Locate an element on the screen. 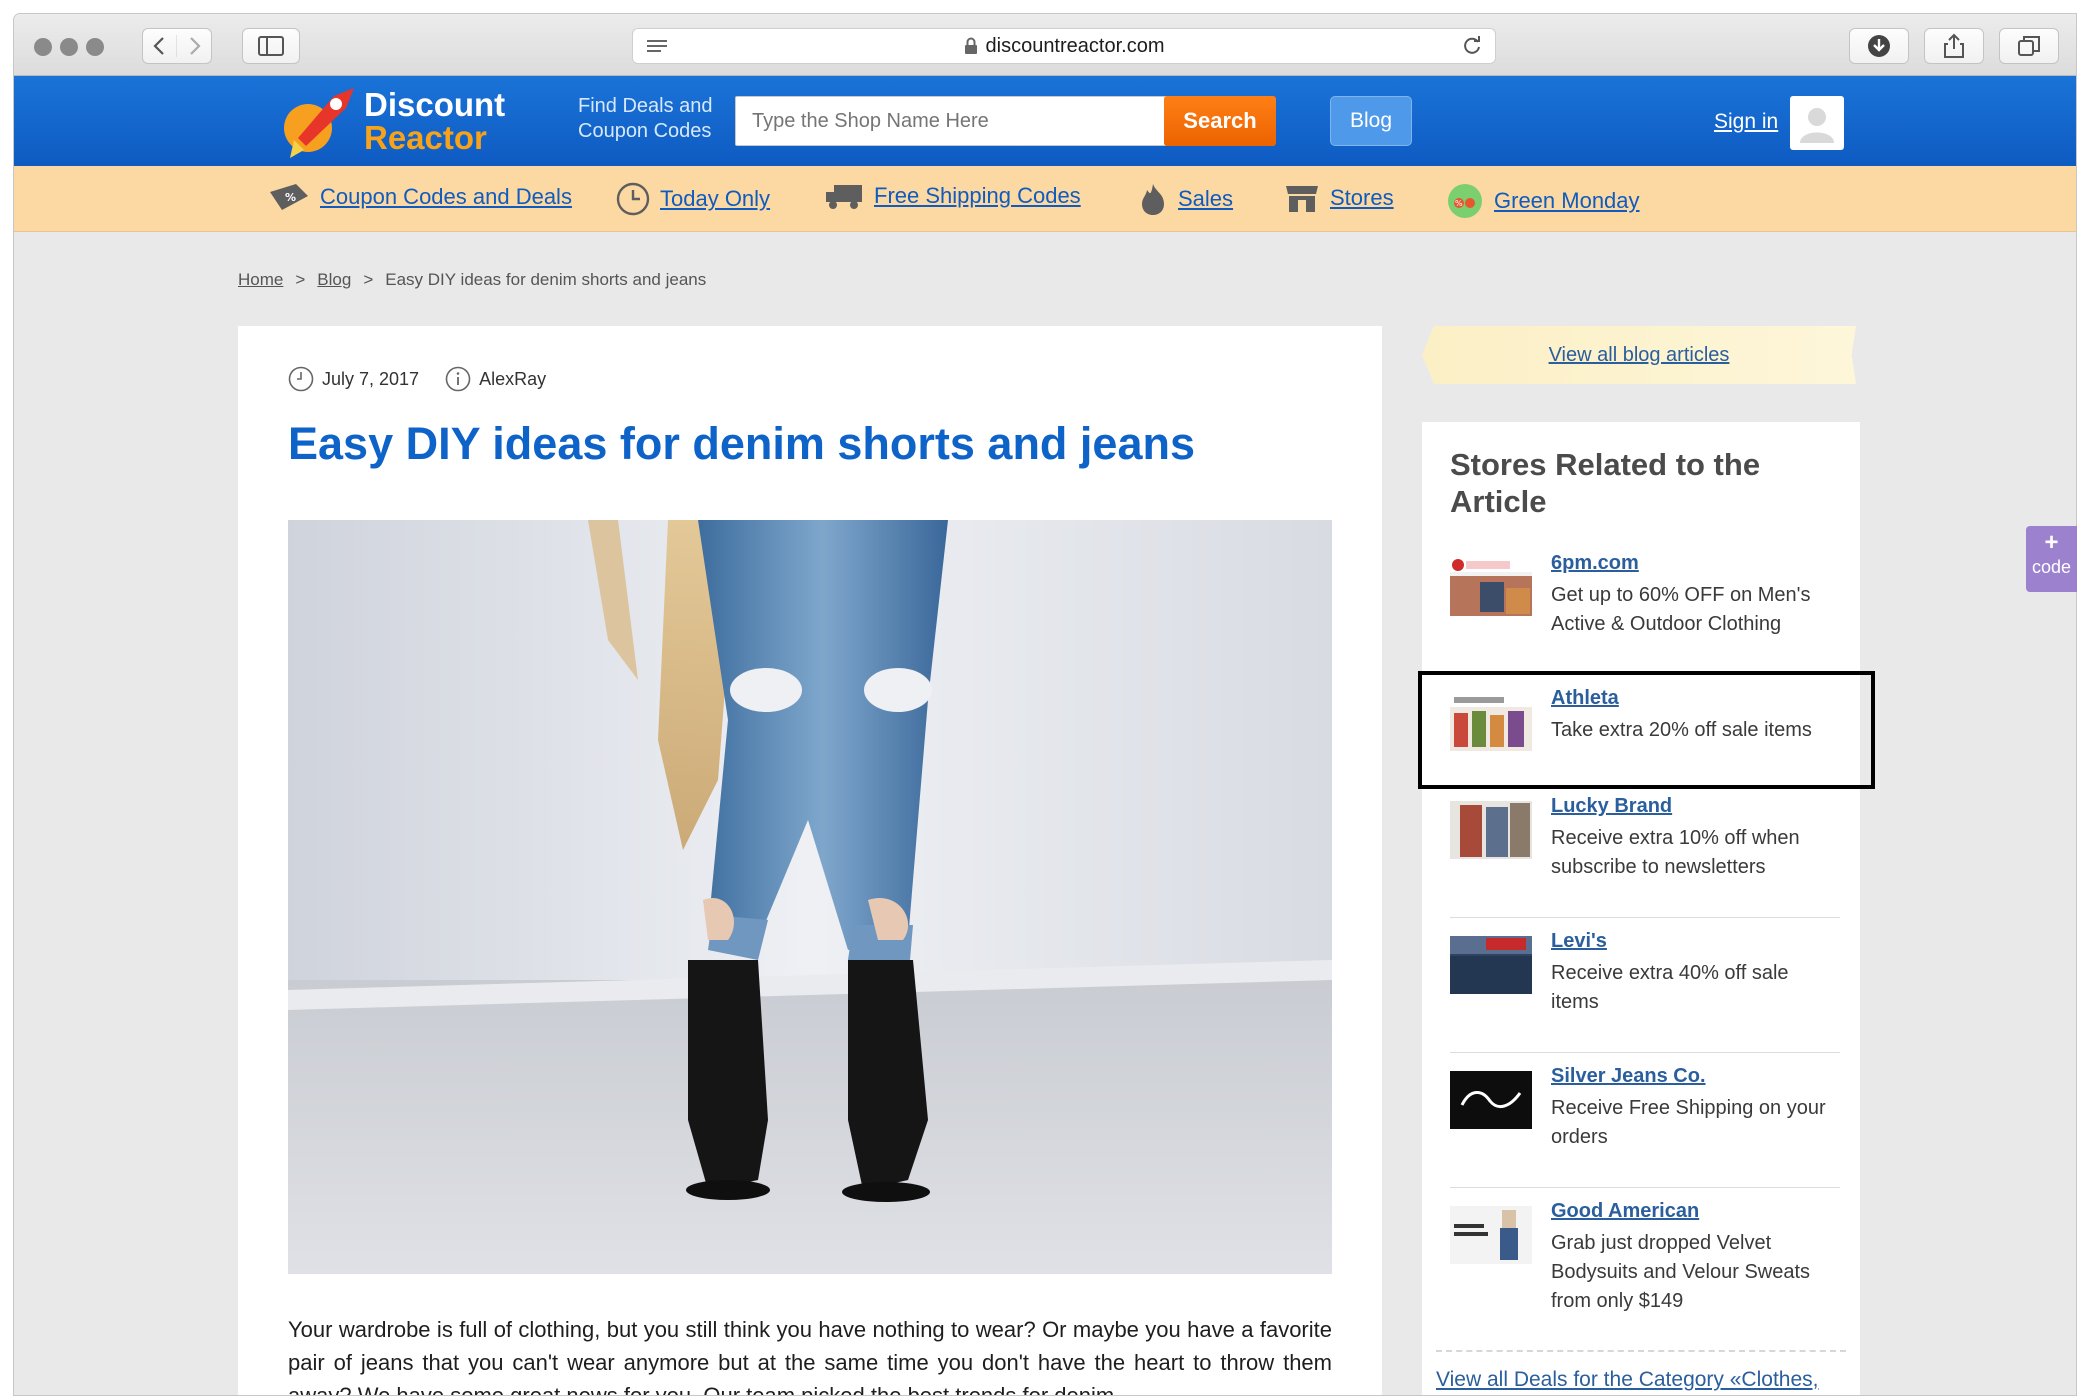 Image resolution: width=2077 pixels, height=1396 pixels. nav-link-green-monday: Green Monday is located at coordinates (1567, 201).